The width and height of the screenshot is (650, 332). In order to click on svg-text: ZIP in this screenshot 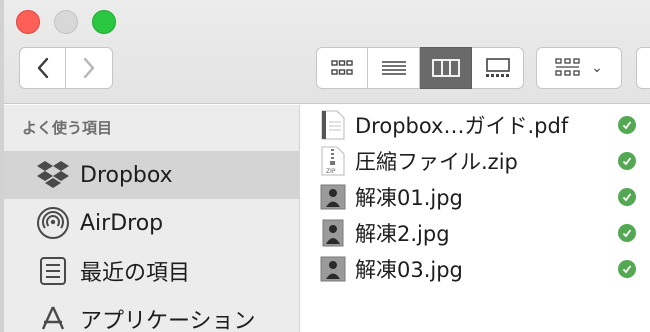, I will do `click(331, 171)`.